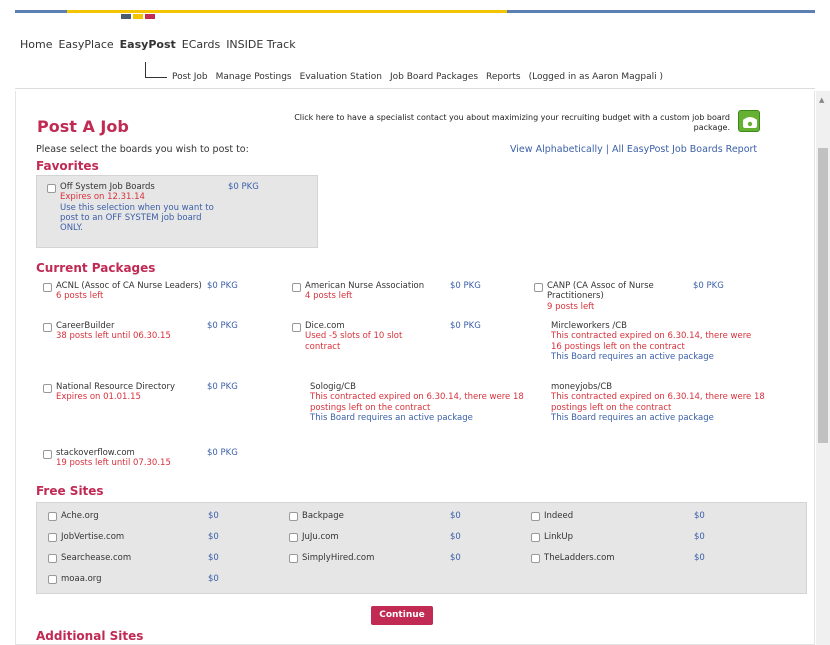 The width and height of the screenshot is (830, 645). What do you see at coordinates (503, 77) in the screenshot?
I see `subnav-reports: Reports` at bounding box center [503, 77].